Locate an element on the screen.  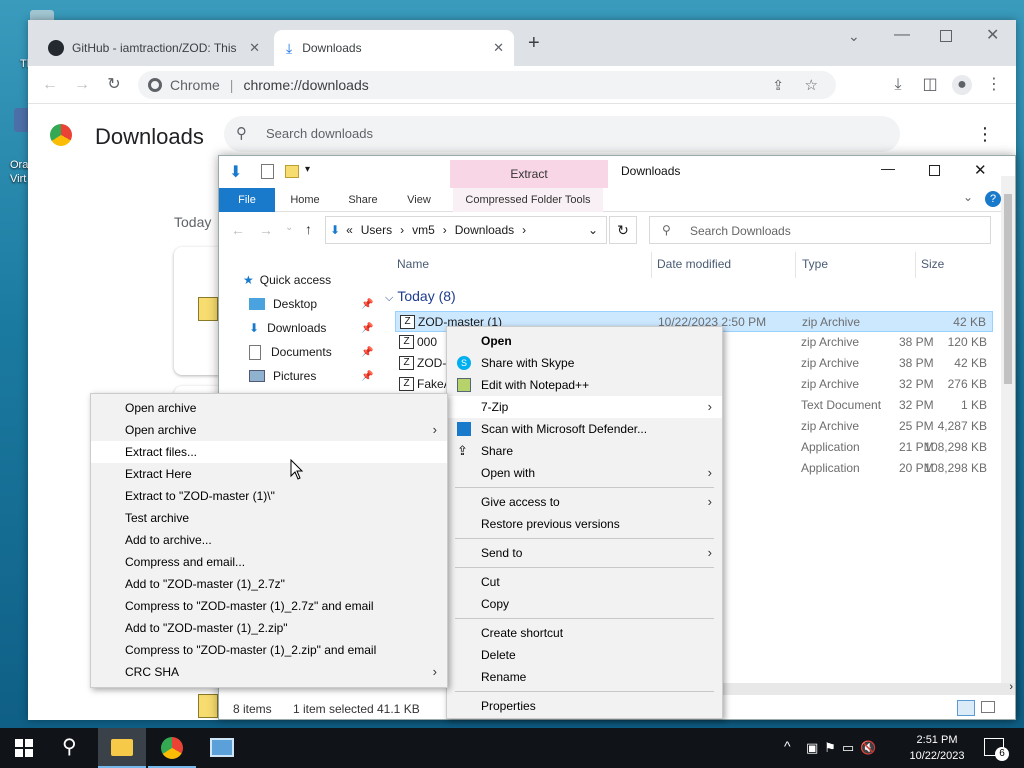
menu-item-test-archive: Test archive is located at coordinates (269, 518).